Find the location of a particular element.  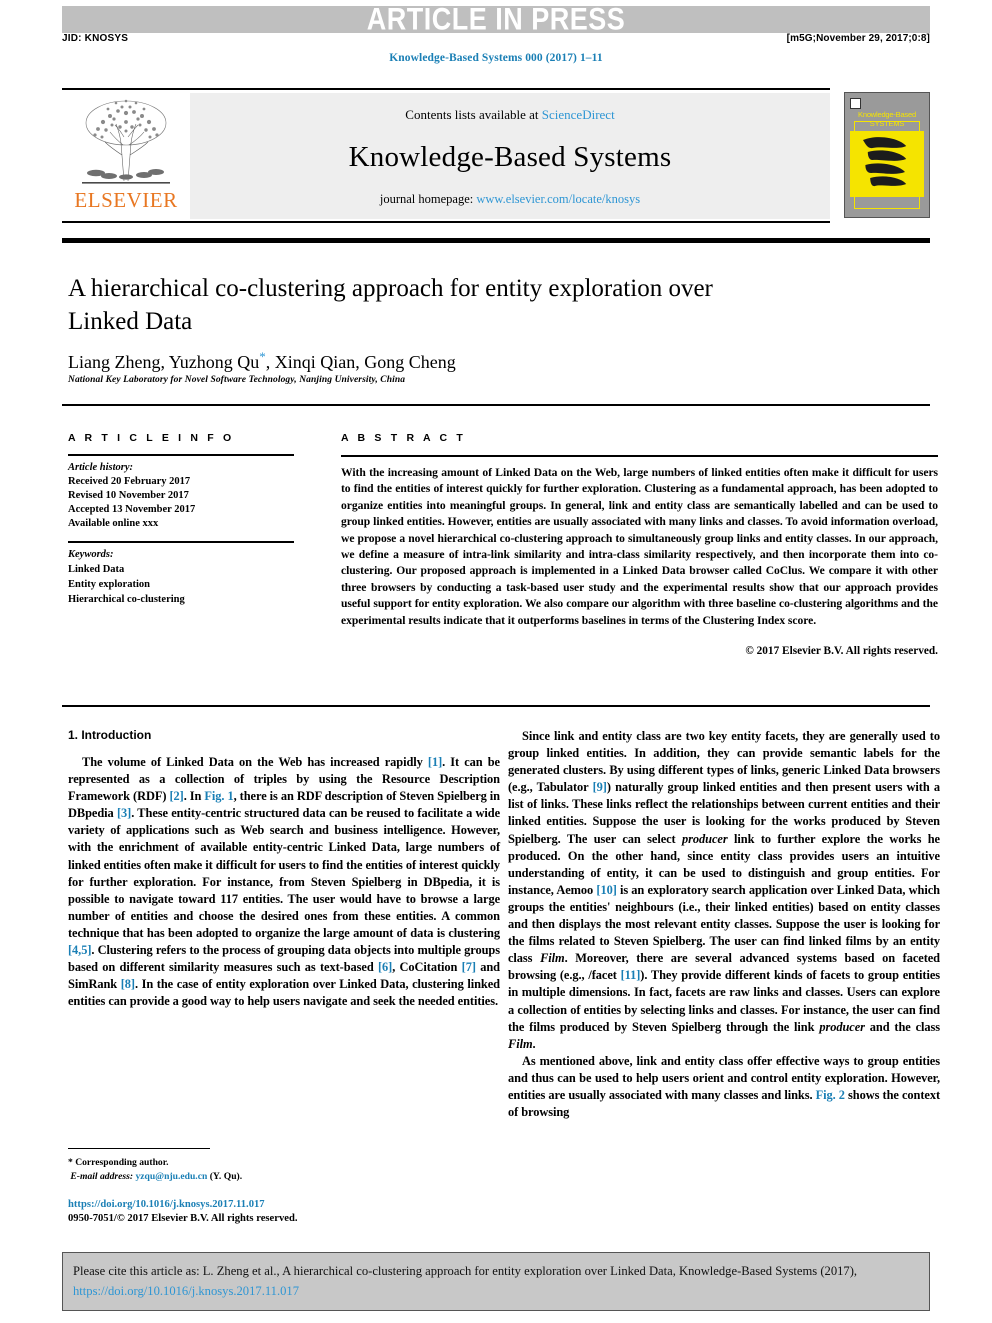

citation-link-10: [10] is located at coordinates (606, 890).